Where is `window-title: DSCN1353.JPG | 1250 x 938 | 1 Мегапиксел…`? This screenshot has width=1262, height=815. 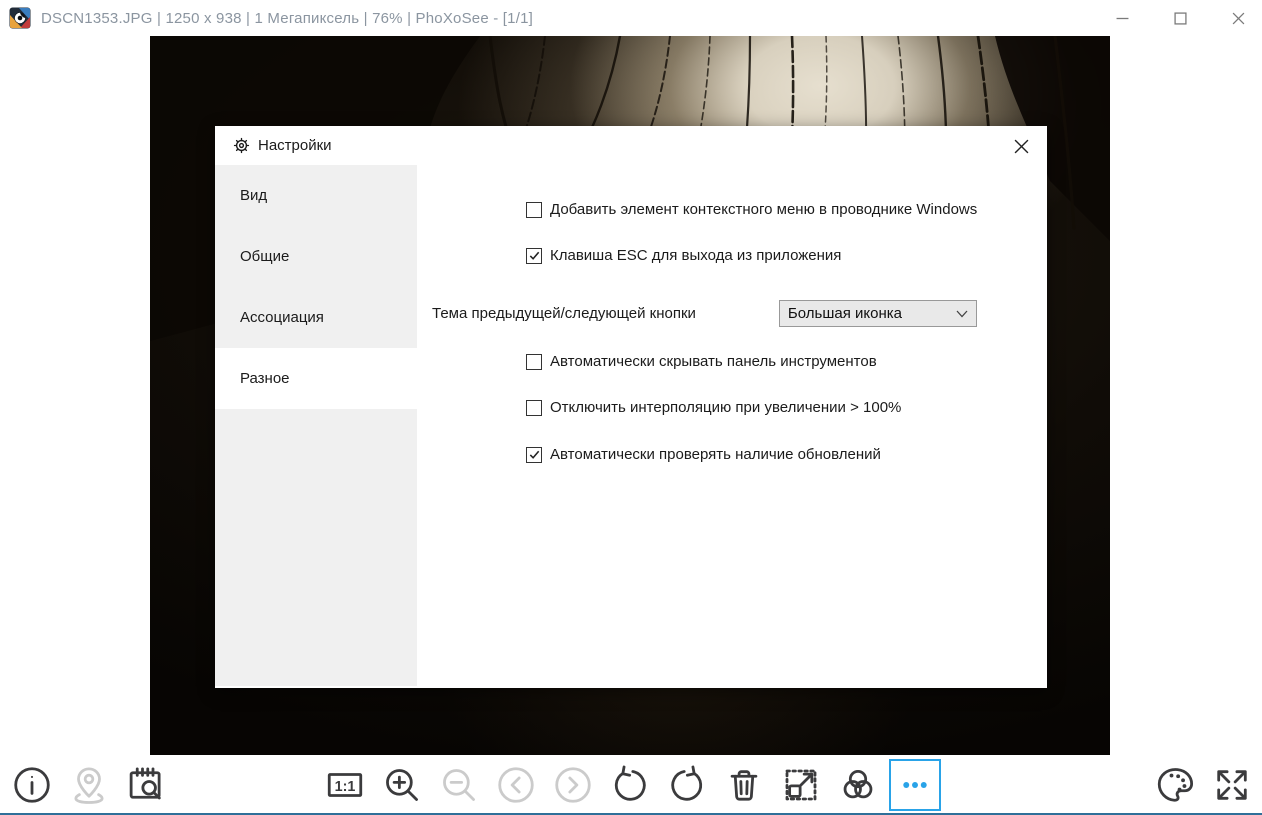 window-title: DSCN1353.JPG | 1250 x 938 | 1 Мегапиксел… is located at coordinates (287, 18).